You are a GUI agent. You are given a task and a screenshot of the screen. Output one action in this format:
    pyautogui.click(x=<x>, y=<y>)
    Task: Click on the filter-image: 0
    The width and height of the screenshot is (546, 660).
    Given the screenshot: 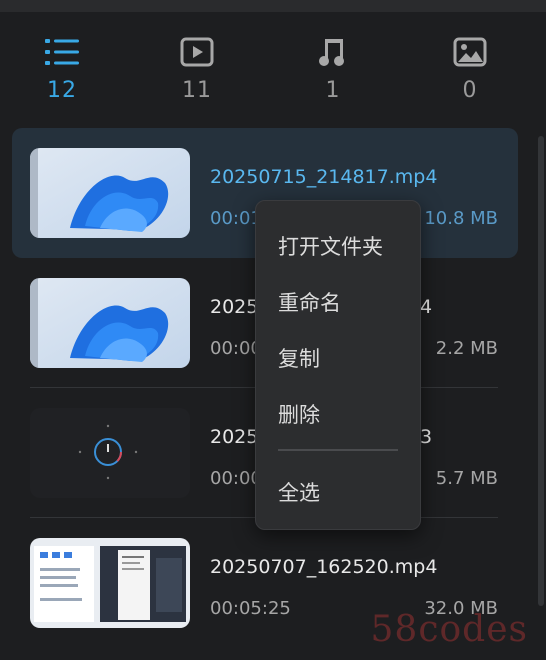 What is the action you would take?
    pyautogui.click(x=470, y=74)
    